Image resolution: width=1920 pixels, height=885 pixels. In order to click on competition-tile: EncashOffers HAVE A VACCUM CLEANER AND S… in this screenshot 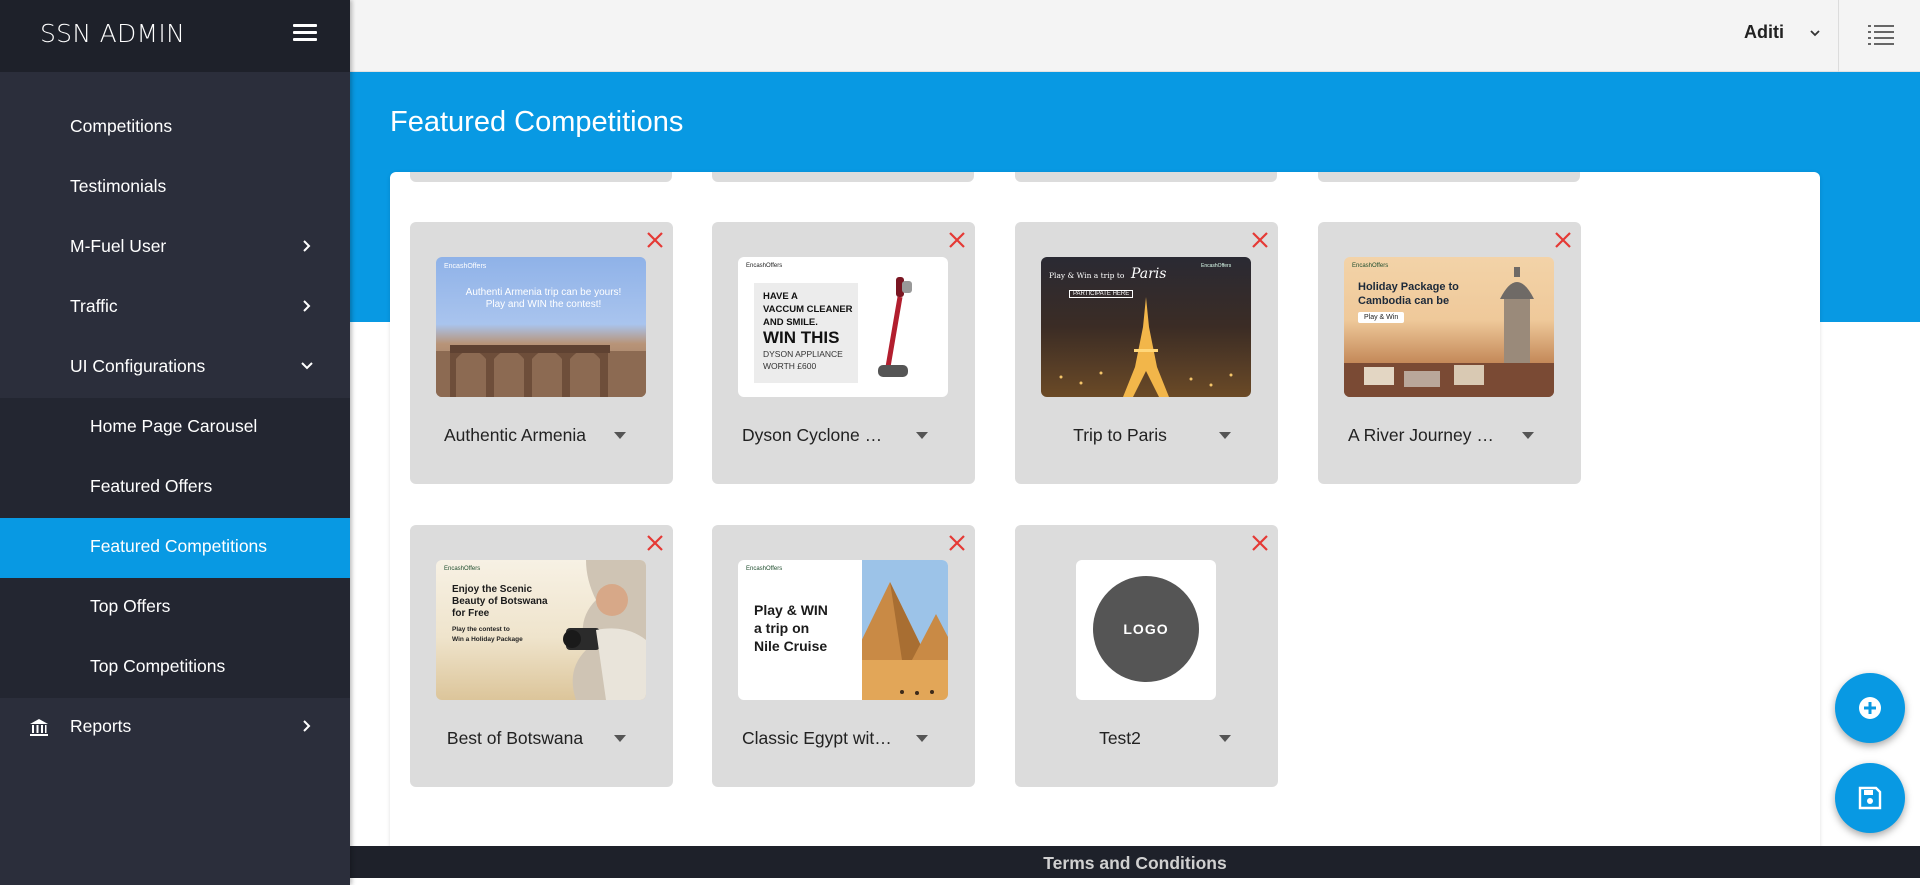, I will do `click(843, 353)`.